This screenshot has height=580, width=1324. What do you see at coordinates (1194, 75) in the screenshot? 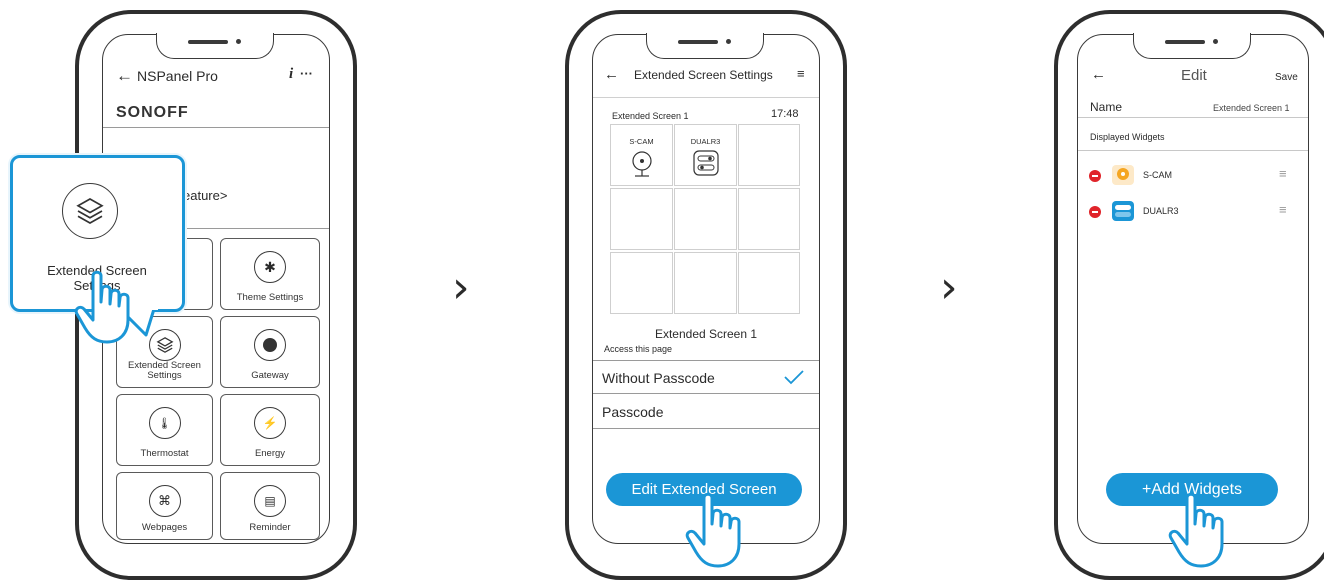
I see `page-title: Edit` at bounding box center [1194, 75].